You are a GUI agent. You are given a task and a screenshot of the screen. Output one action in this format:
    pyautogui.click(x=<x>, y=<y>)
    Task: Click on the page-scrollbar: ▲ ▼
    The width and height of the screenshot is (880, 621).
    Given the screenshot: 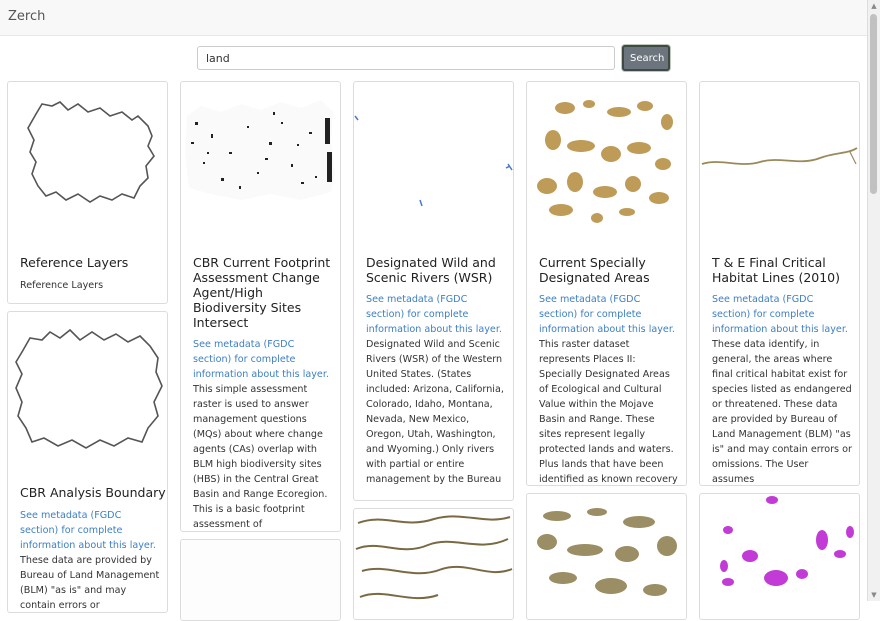 What is the action you would take?
    pyautogui.click(x=873, y=300)
    